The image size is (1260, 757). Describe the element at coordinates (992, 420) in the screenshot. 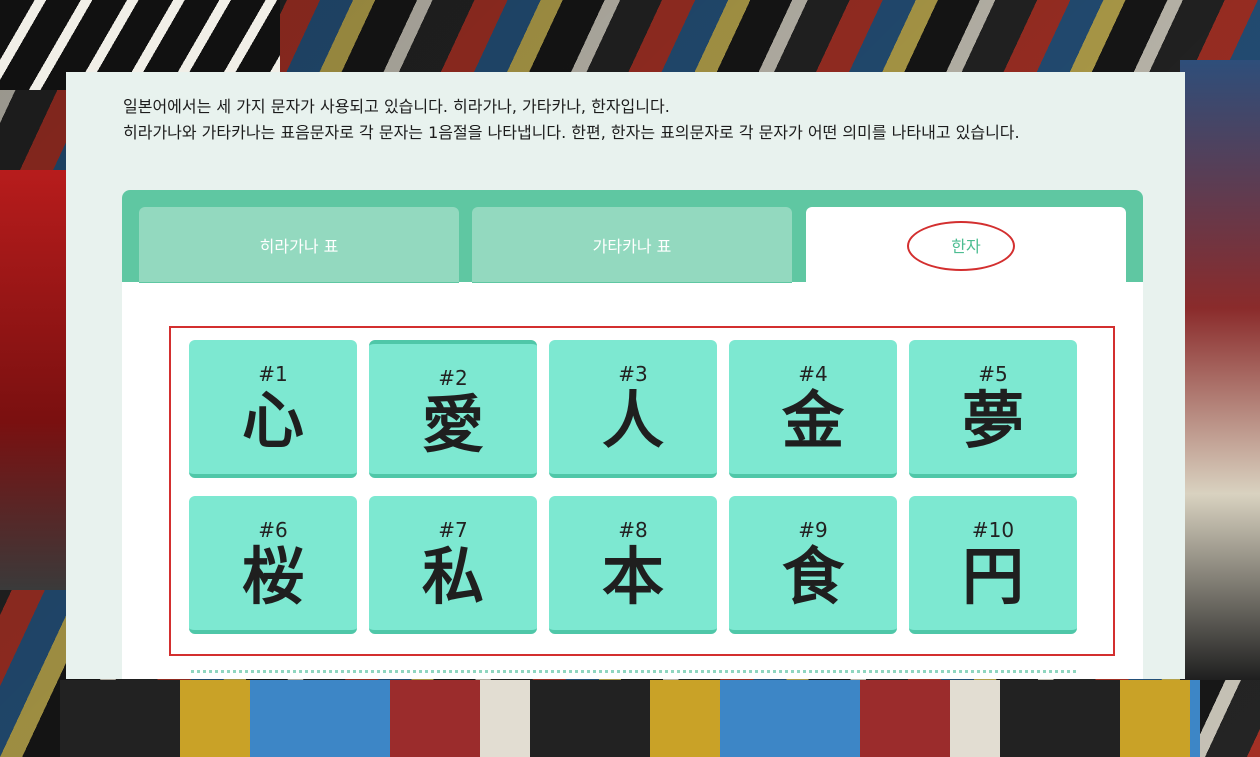

I see `card-kanji: 夢` at that location.